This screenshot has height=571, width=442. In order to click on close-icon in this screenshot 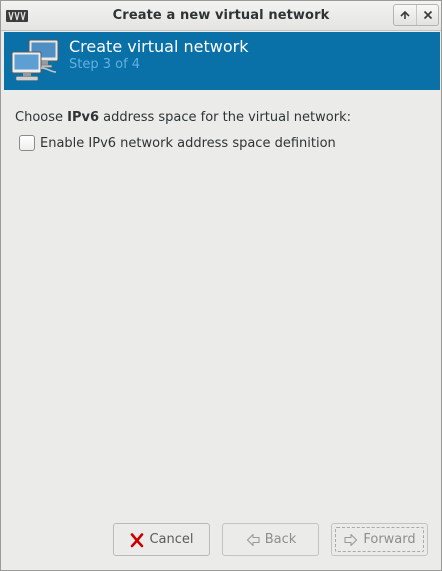, I will do `click(428, 15)`.